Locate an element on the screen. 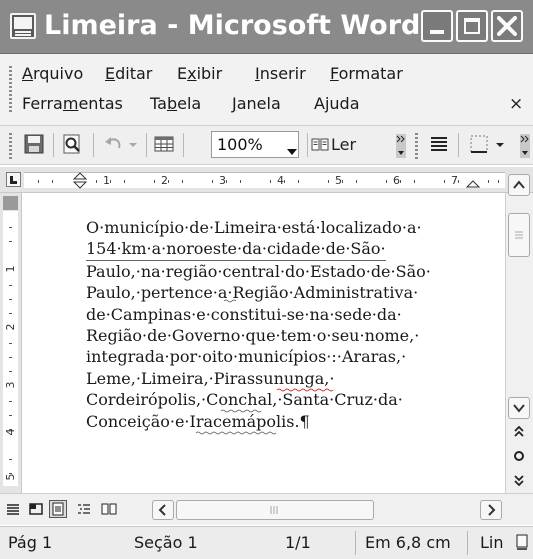 The width and height of the screenshot is (533, 559). undo-dropdown is located at coordinates (133, 144).